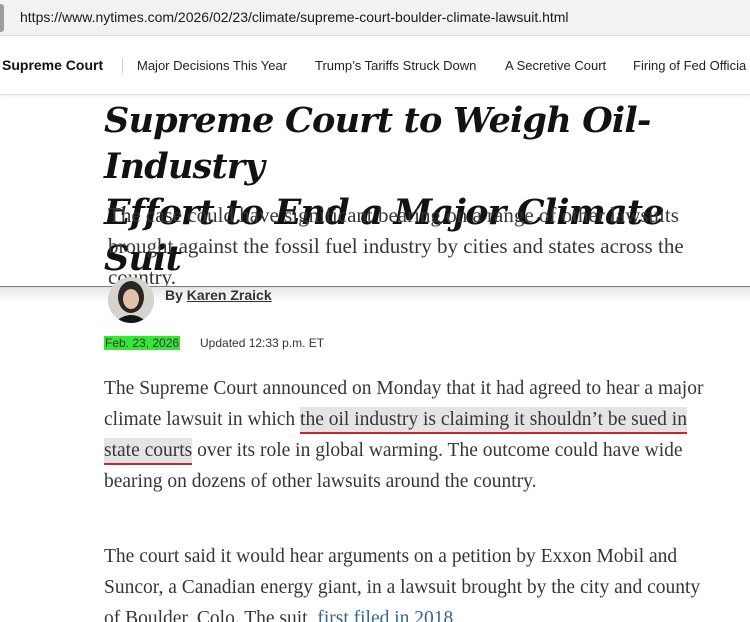 This screenshot has width=750, height=622. I want to click on section-nav-brand: Supreme Court, so click(52, 65).